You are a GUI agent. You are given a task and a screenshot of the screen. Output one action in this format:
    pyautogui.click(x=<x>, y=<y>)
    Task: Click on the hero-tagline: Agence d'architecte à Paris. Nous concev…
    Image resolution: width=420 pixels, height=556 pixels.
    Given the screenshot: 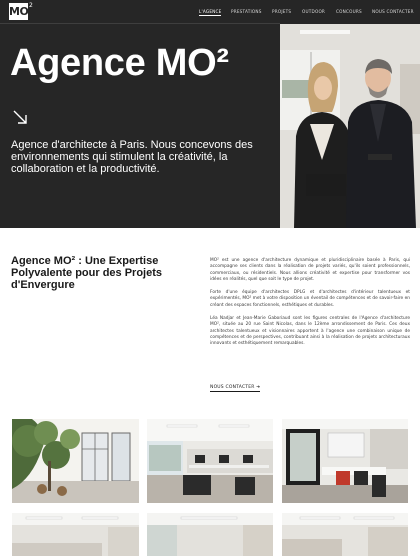 What is the action you would take?
    pyautogui.click(x=132, y=157)
    